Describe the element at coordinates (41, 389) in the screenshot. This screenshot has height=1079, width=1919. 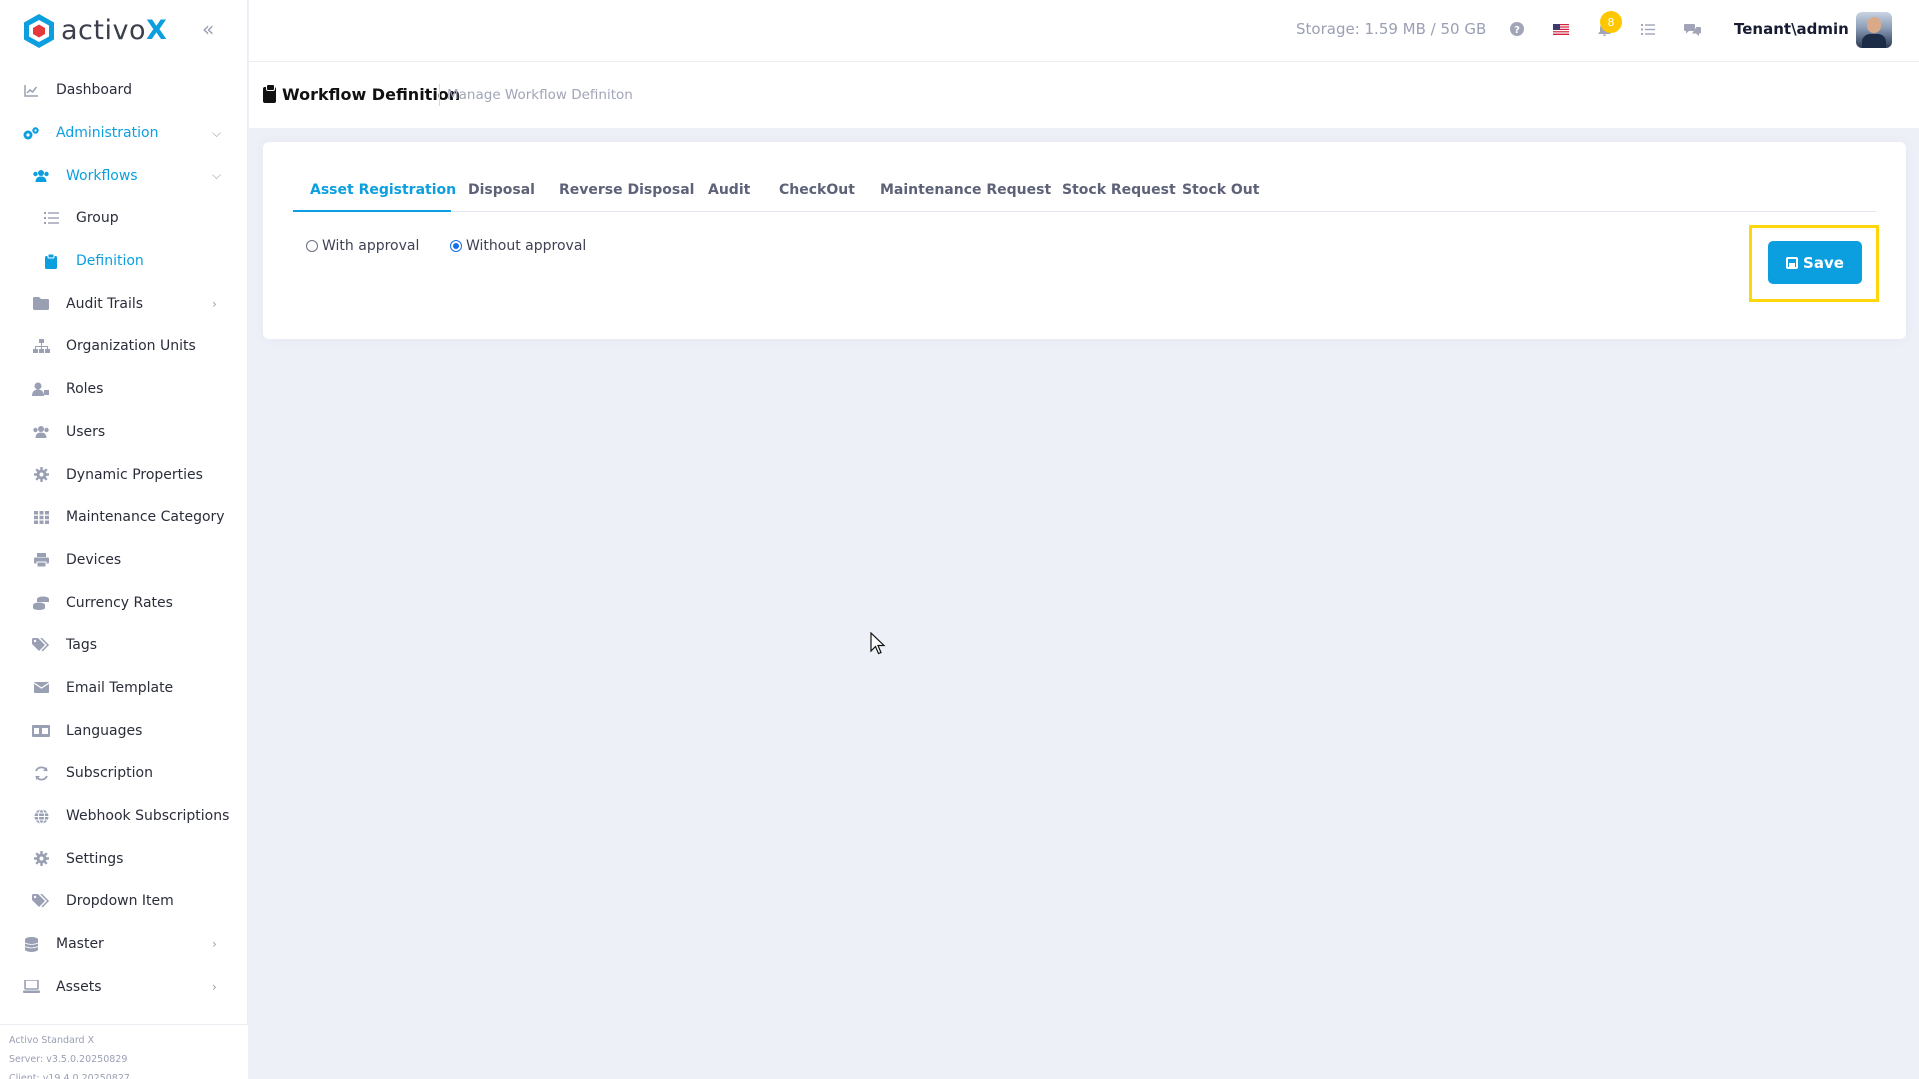
I see `user-tag-icon` at that location.